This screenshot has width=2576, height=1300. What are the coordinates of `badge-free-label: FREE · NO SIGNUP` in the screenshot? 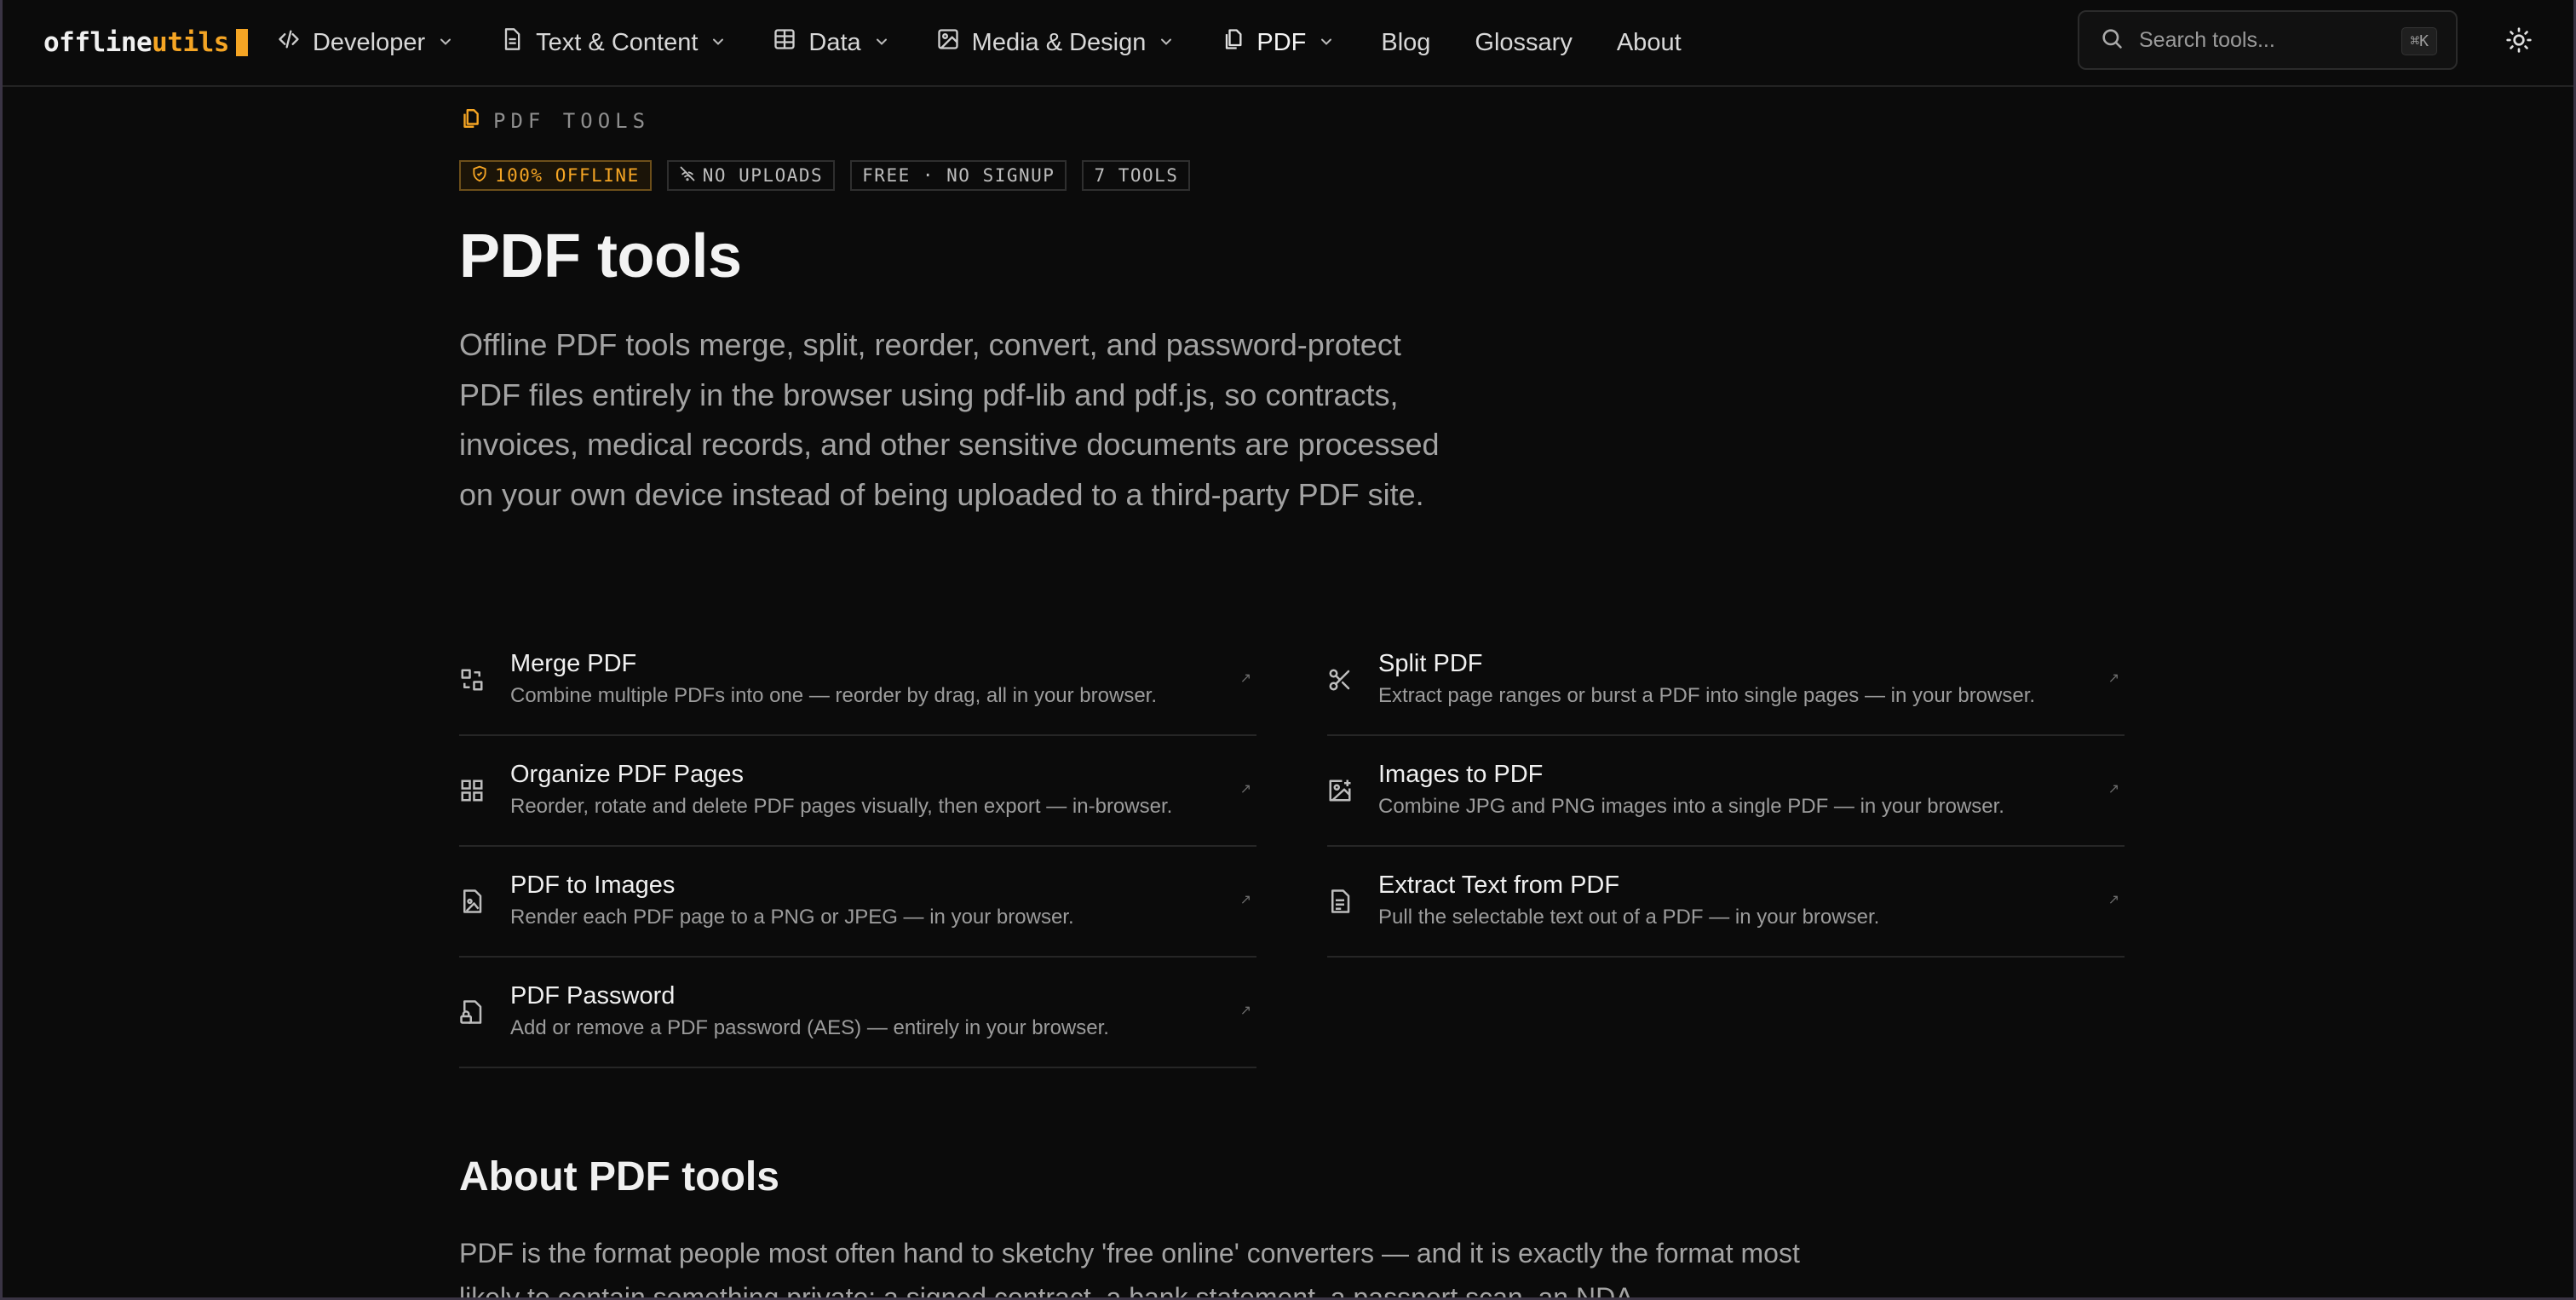 It's located at (959, 175).